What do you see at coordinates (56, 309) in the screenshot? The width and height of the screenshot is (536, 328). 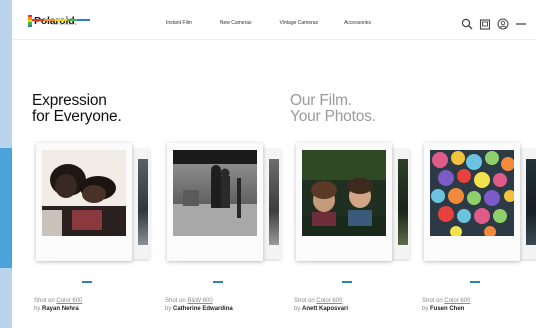 I see `photographer-credit: by Rayan Nehra` at bounding box center [56, 309].